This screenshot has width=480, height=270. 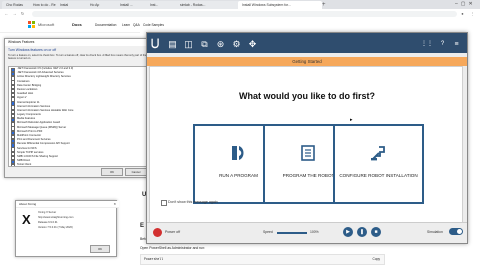 What do you see at coordinates (29, 115) in the screenshot?
I see `feature-label: Legacy Components` at bounding box center [29, 115].